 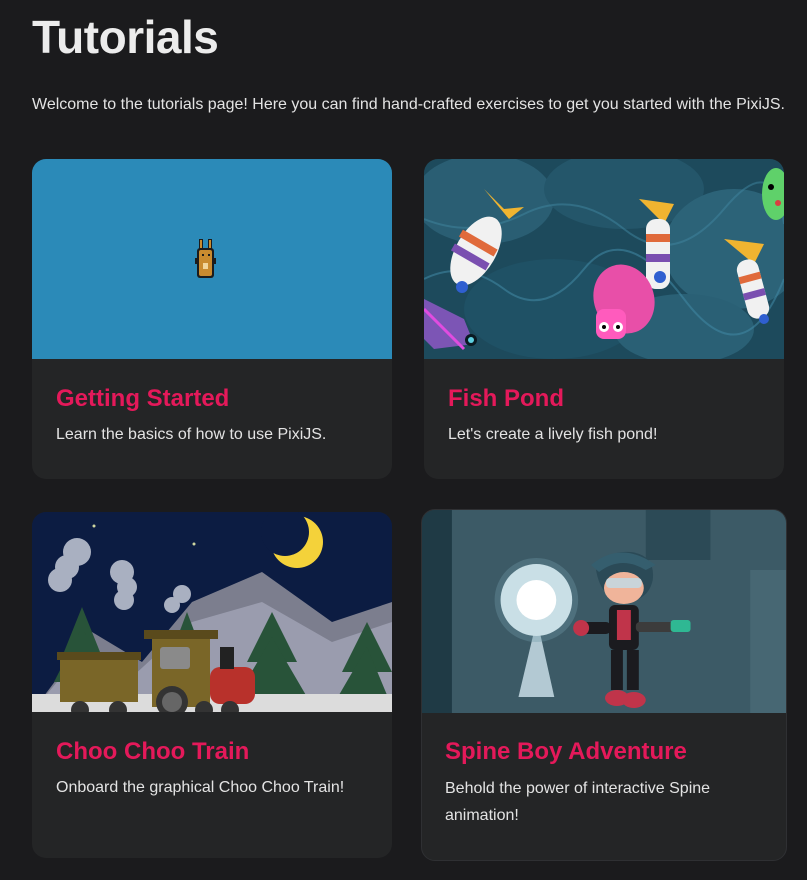 I want to click on tutorial-description: Onboard the graphical Choo Choo Train!, so click(x=200, y=787).